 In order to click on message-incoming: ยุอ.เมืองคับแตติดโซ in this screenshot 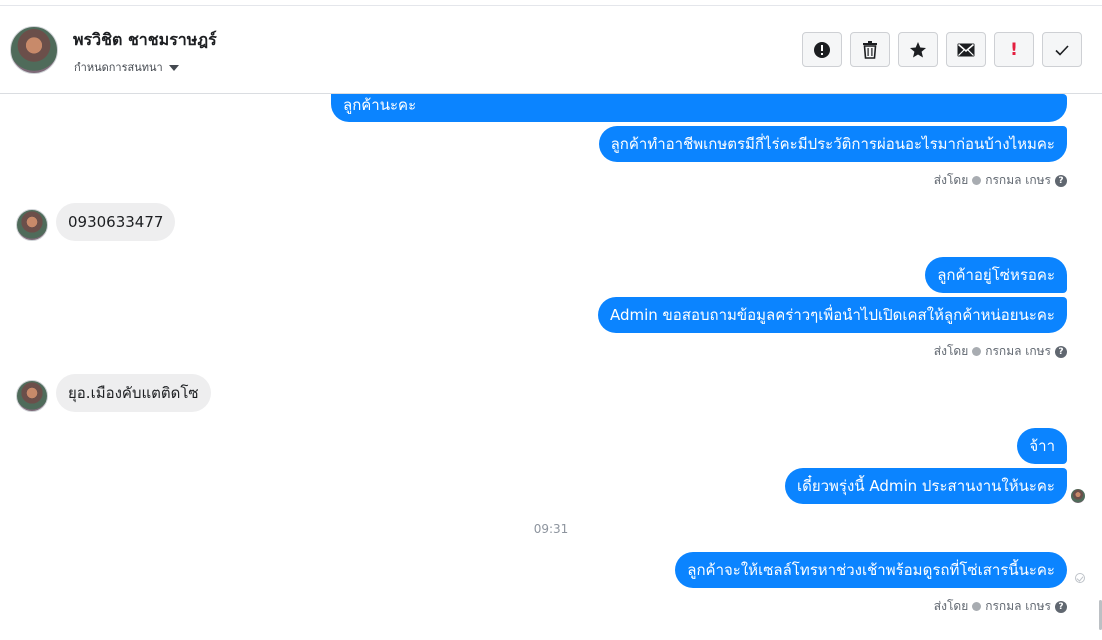, I will do `click(133, 393)`.